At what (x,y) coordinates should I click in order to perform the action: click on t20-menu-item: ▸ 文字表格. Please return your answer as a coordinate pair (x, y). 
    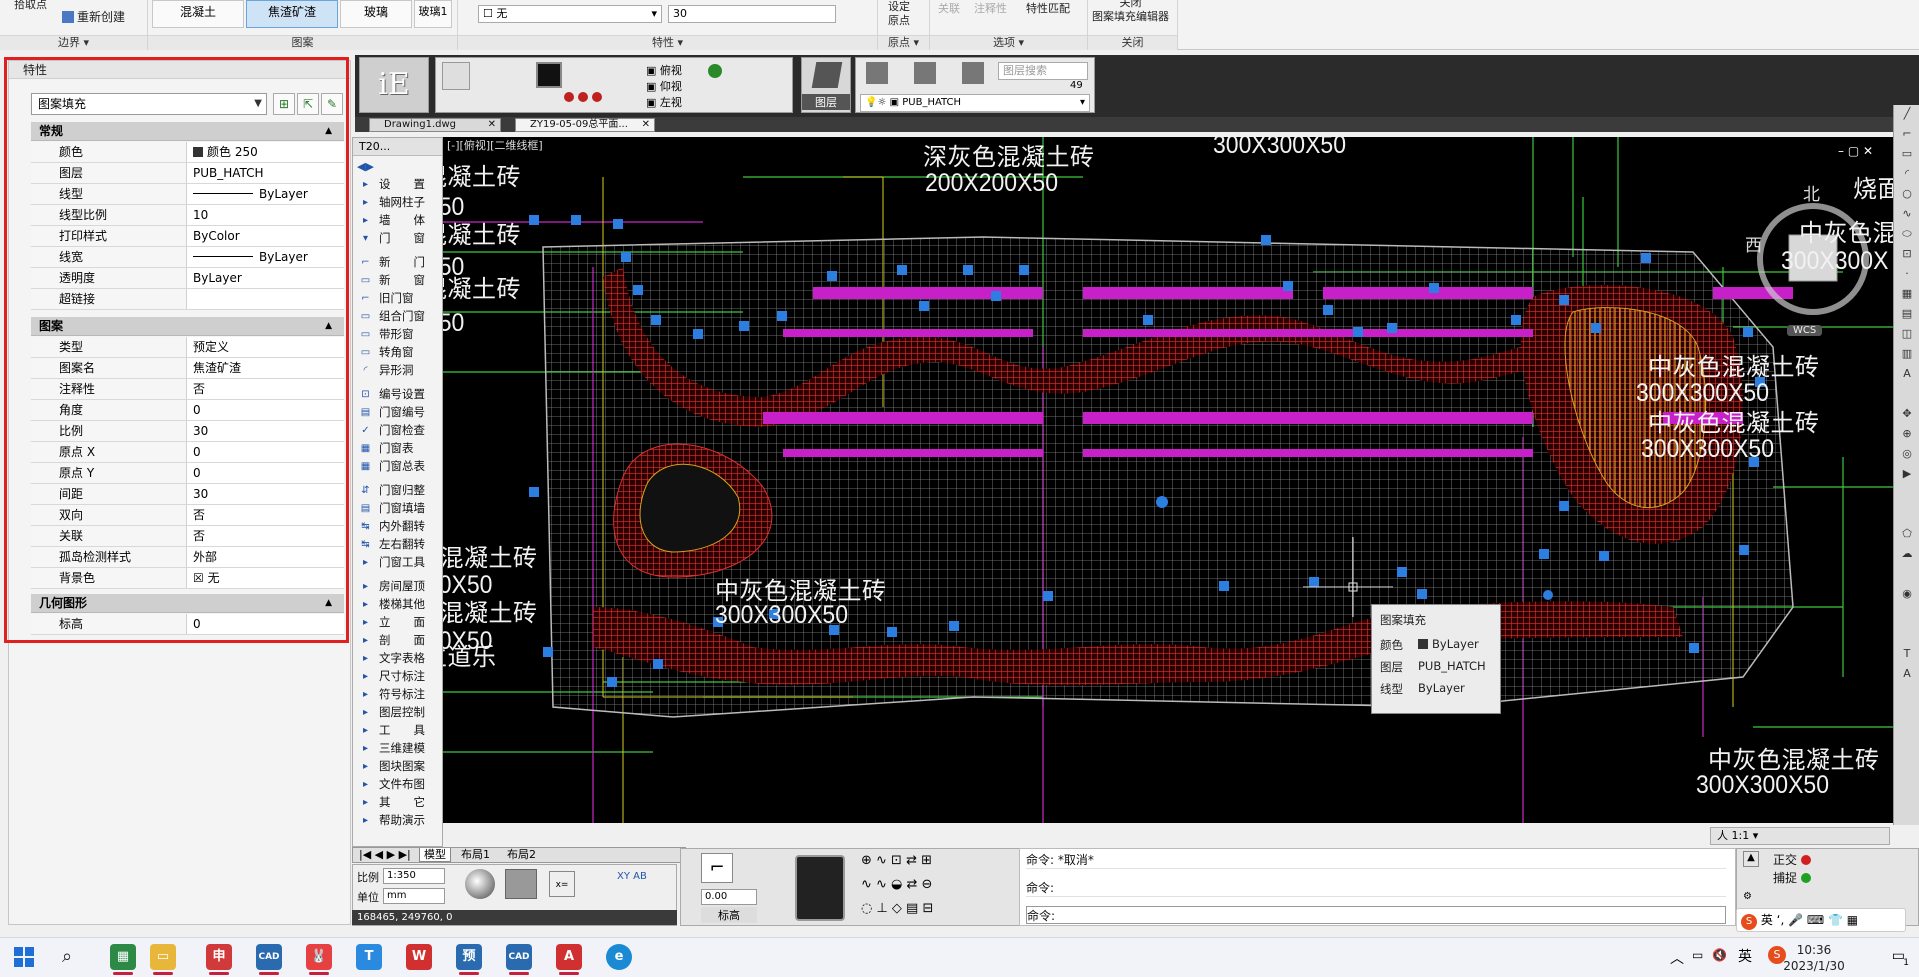
    Looking at the image, I should click on (398, 658).